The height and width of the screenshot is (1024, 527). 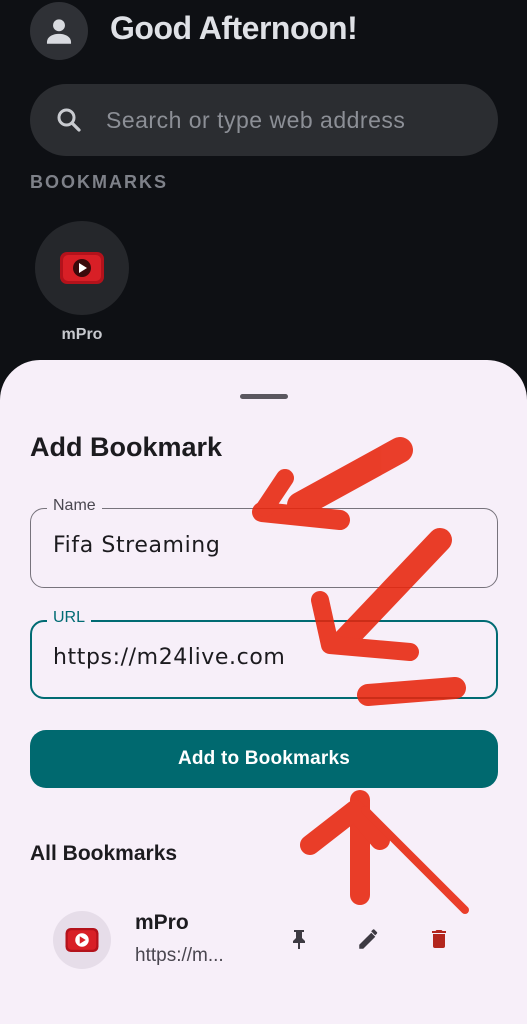 I want to click on edit-button, so click(x=369, y=939).